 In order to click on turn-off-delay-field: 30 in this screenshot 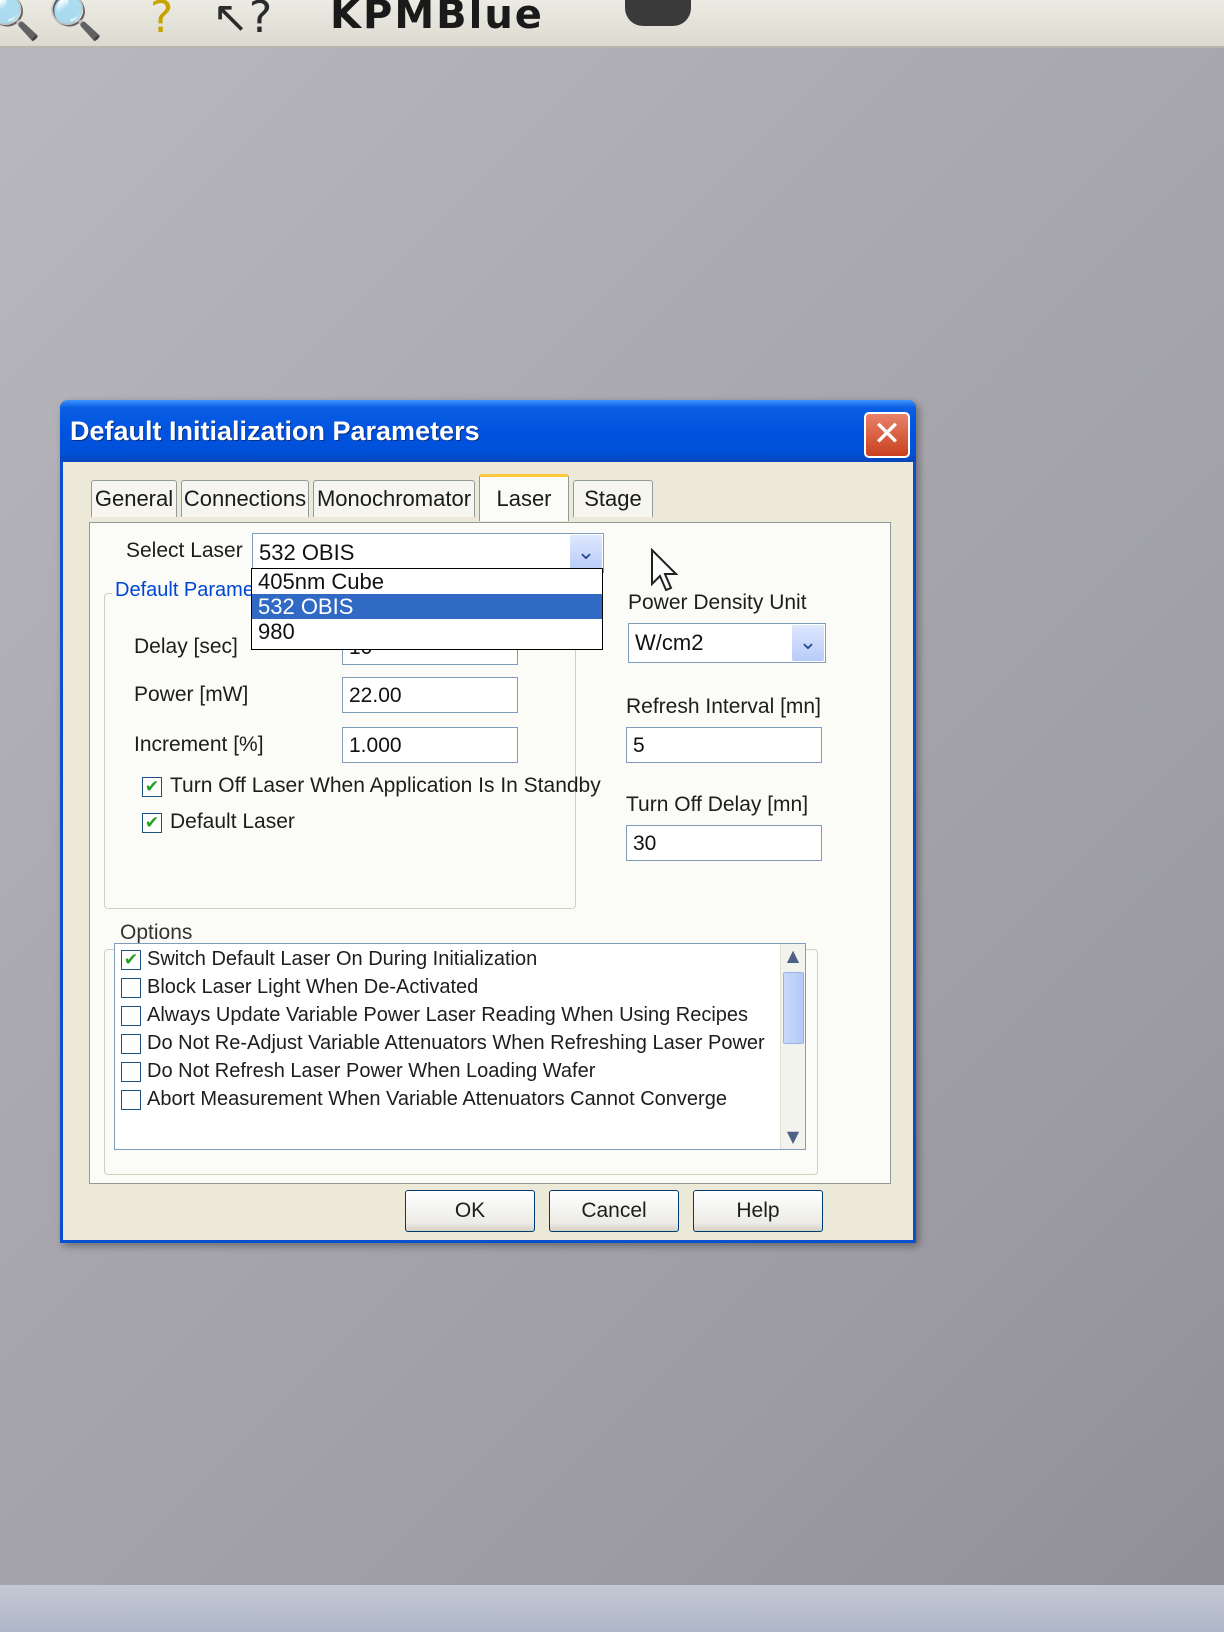, I will do `click(724, 843)`.